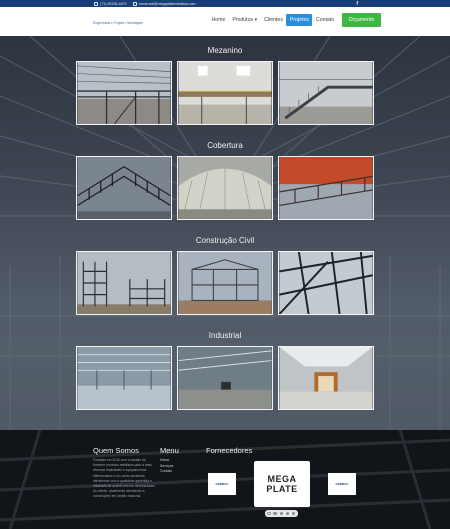 This screenshot has width=450, height=529. I want to click on supplier-logo-left: GERDAU, so click(222, 484).